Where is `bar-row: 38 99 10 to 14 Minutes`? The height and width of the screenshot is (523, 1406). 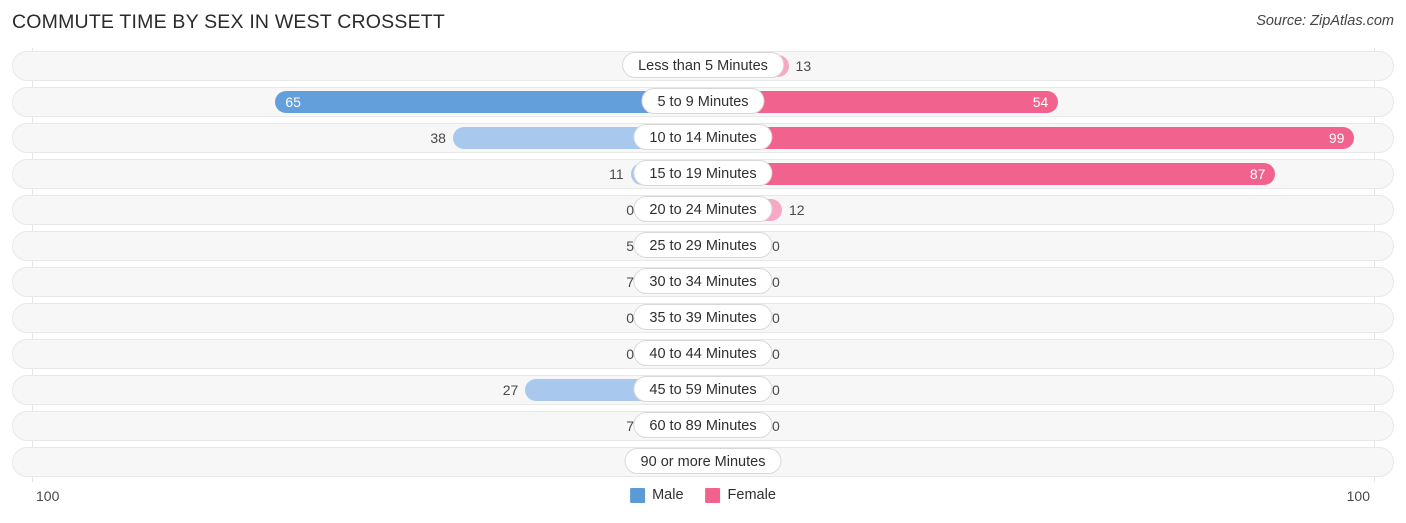 bar-row: 38 99 10 to 14 Minutes is located at coordinates (703, 138).